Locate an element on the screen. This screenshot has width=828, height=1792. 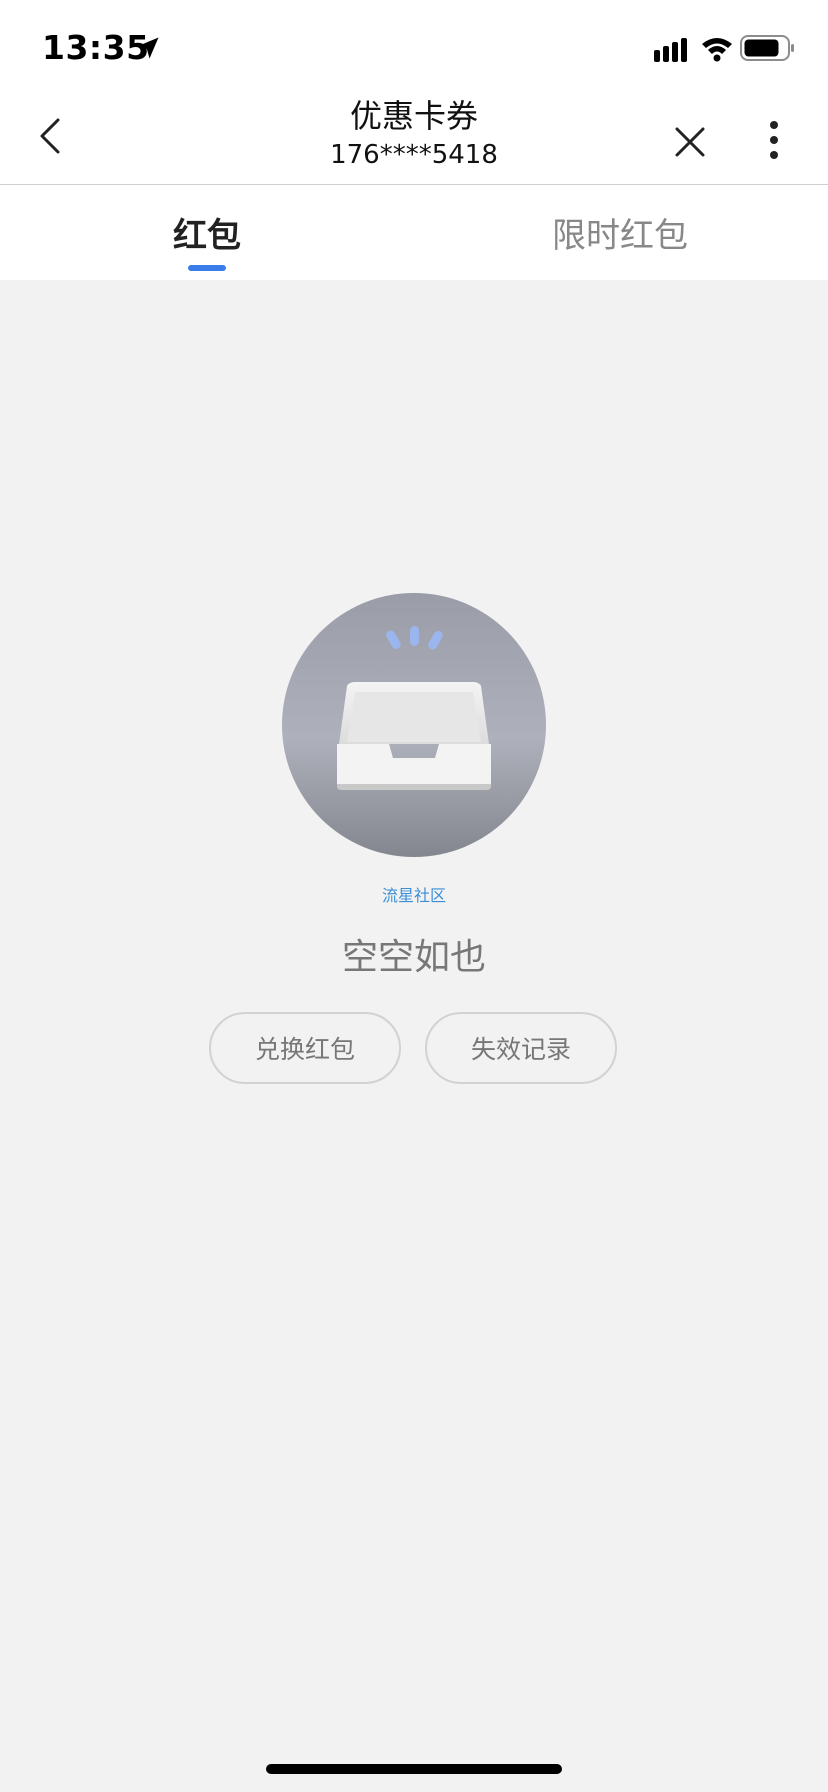
tab-bar: 红包 限时红包 is located at coordinates (414, 232).